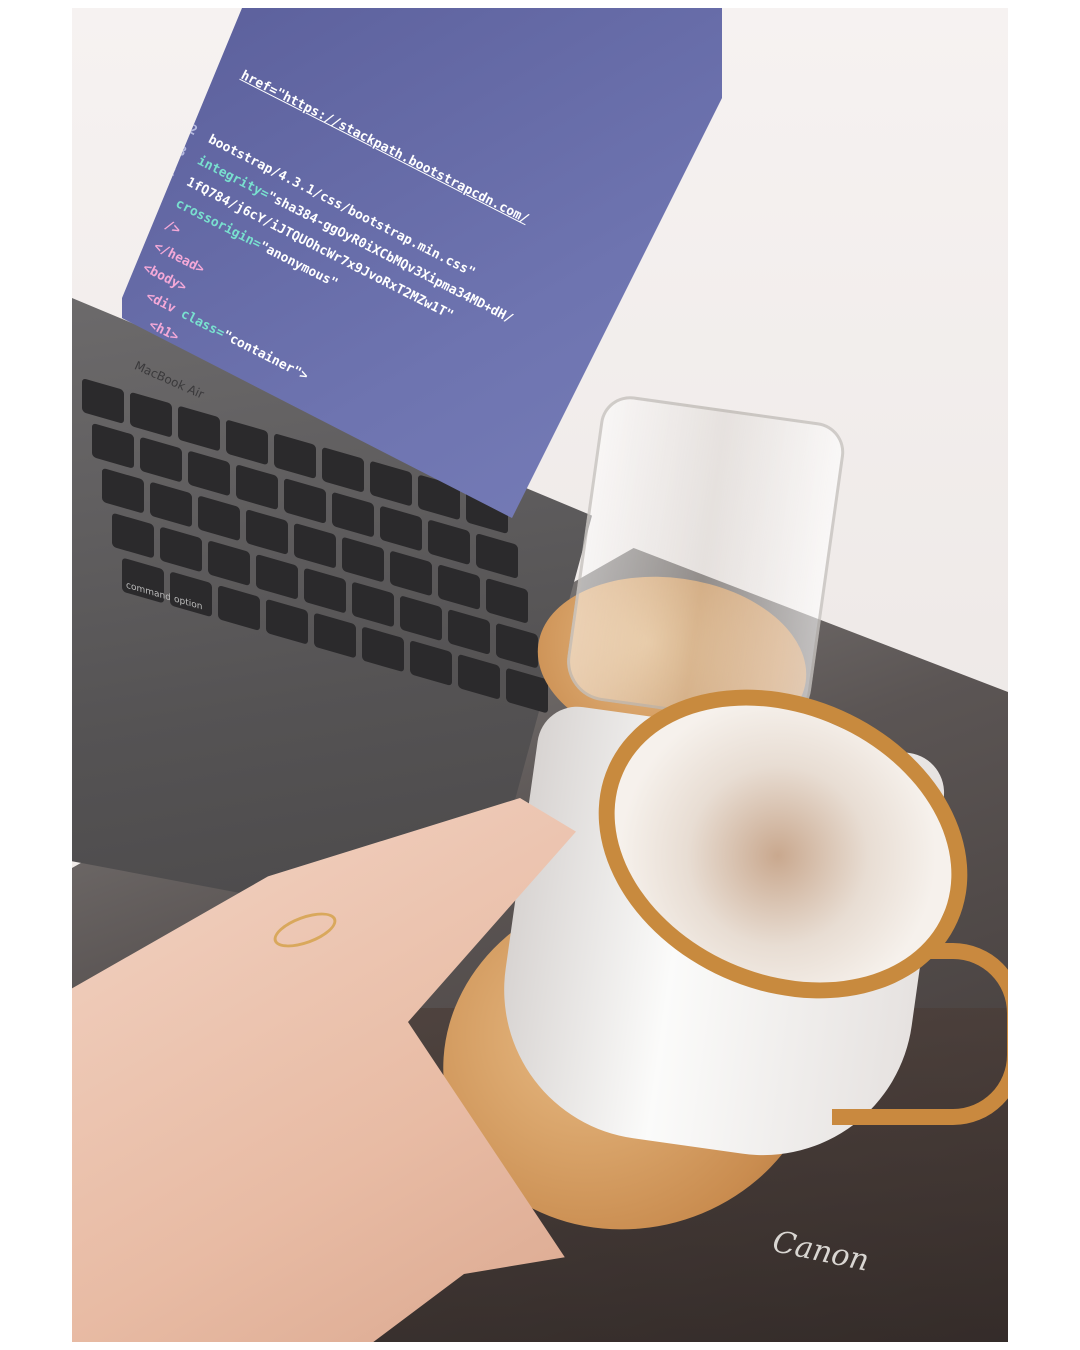 The width and height of the screenshot is (1080, 1350). What do you see at coordinates (146, 580) in the screenshot?
I see `keyboard-key: command` at bounding box center [146, 580].